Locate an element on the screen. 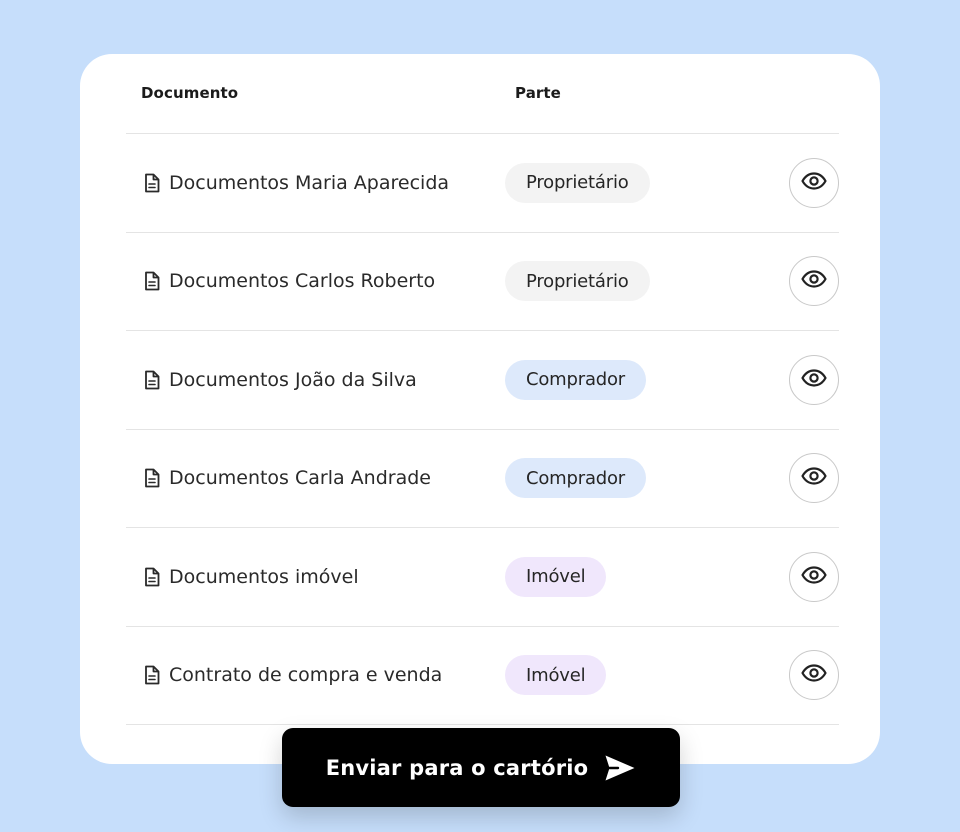  table-row: Documentos João da Silva Comprador is located at coordinates (482, 380).